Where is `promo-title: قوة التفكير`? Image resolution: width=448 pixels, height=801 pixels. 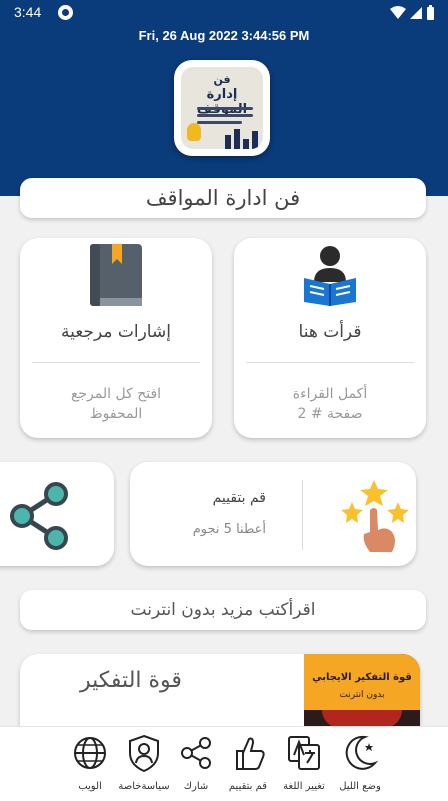
promo-title: قوة التفكير is located at coordinates (131, 680).